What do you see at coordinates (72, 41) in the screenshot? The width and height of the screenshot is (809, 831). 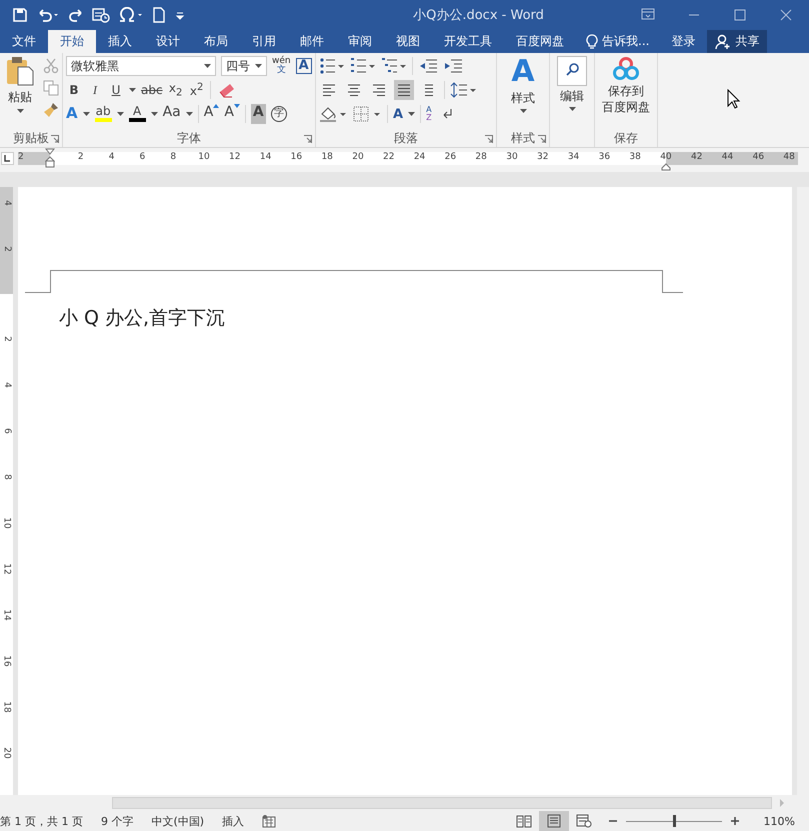 I see `ribbon-tab: 开始` at bounding box center [72, 41].